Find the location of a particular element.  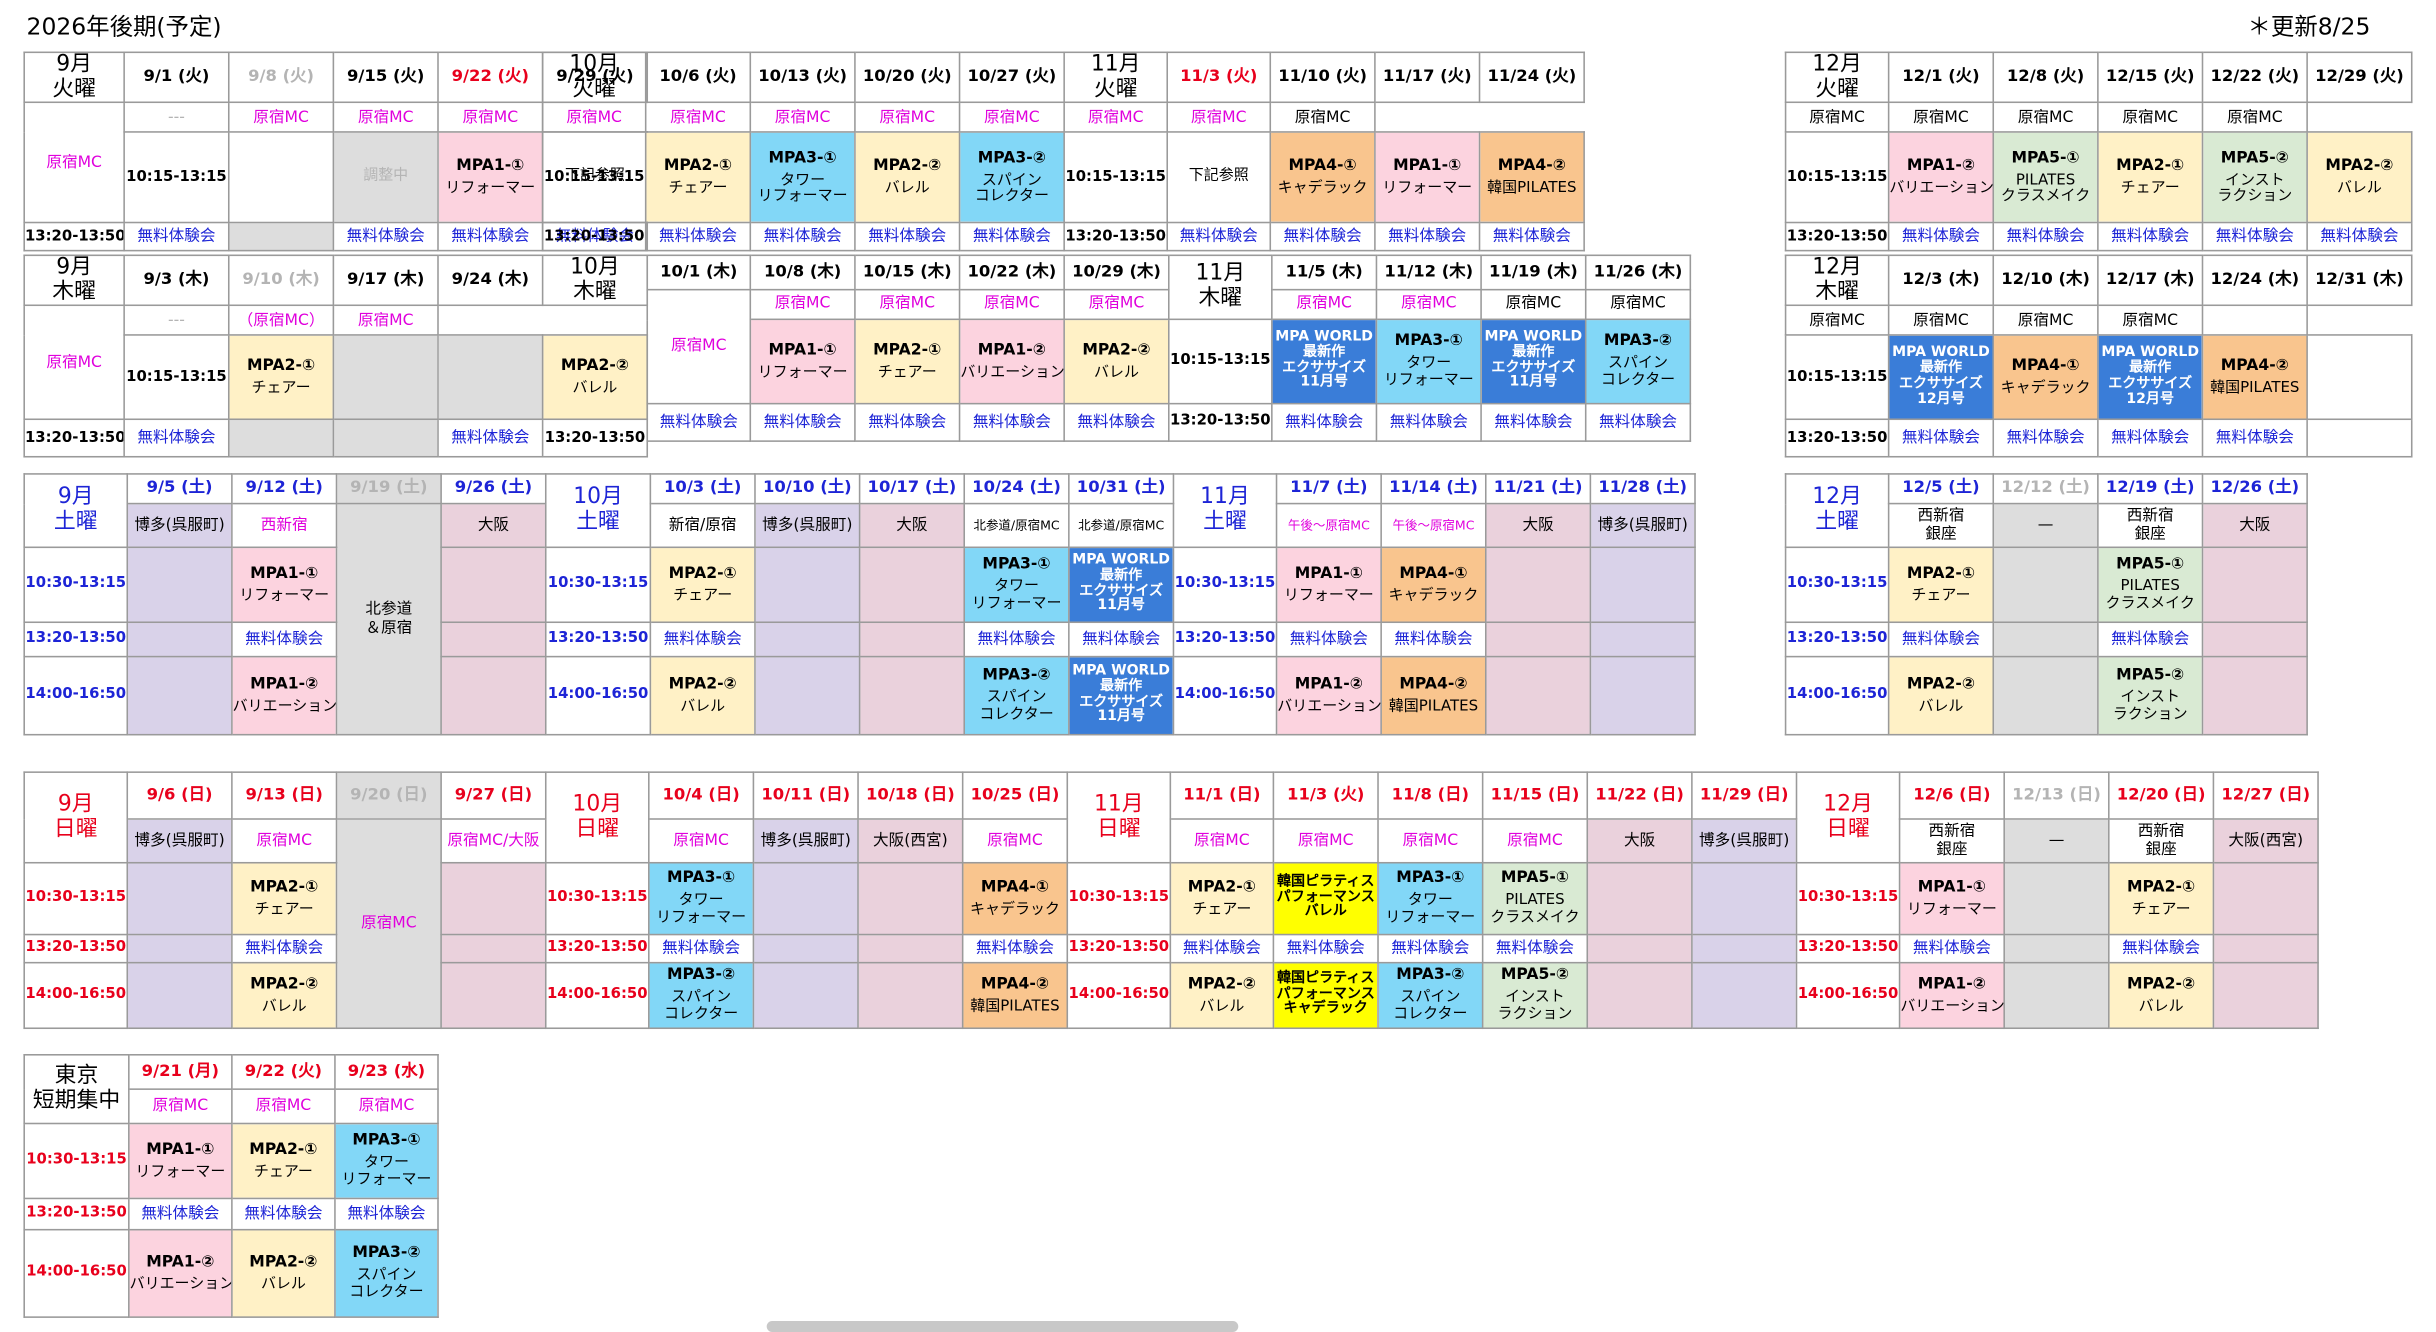

location-cell-text: 西新宿 銀座 is located at coordinates (2150, 525).